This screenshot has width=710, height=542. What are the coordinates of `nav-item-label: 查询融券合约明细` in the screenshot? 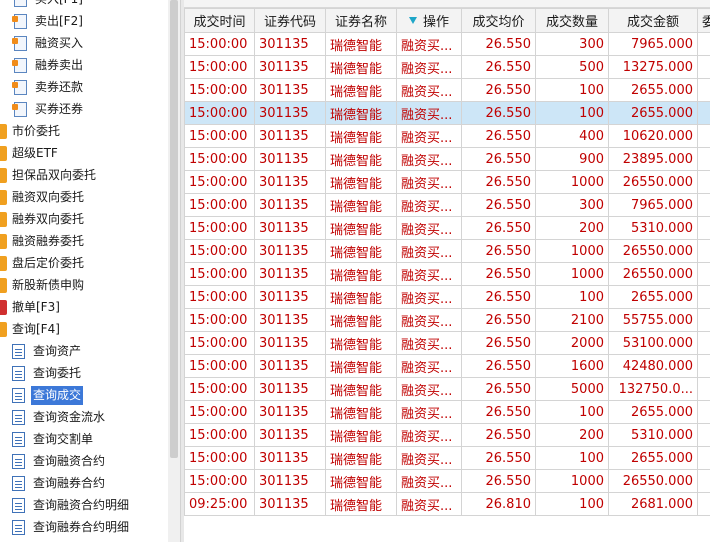 It's located at (81, 526).